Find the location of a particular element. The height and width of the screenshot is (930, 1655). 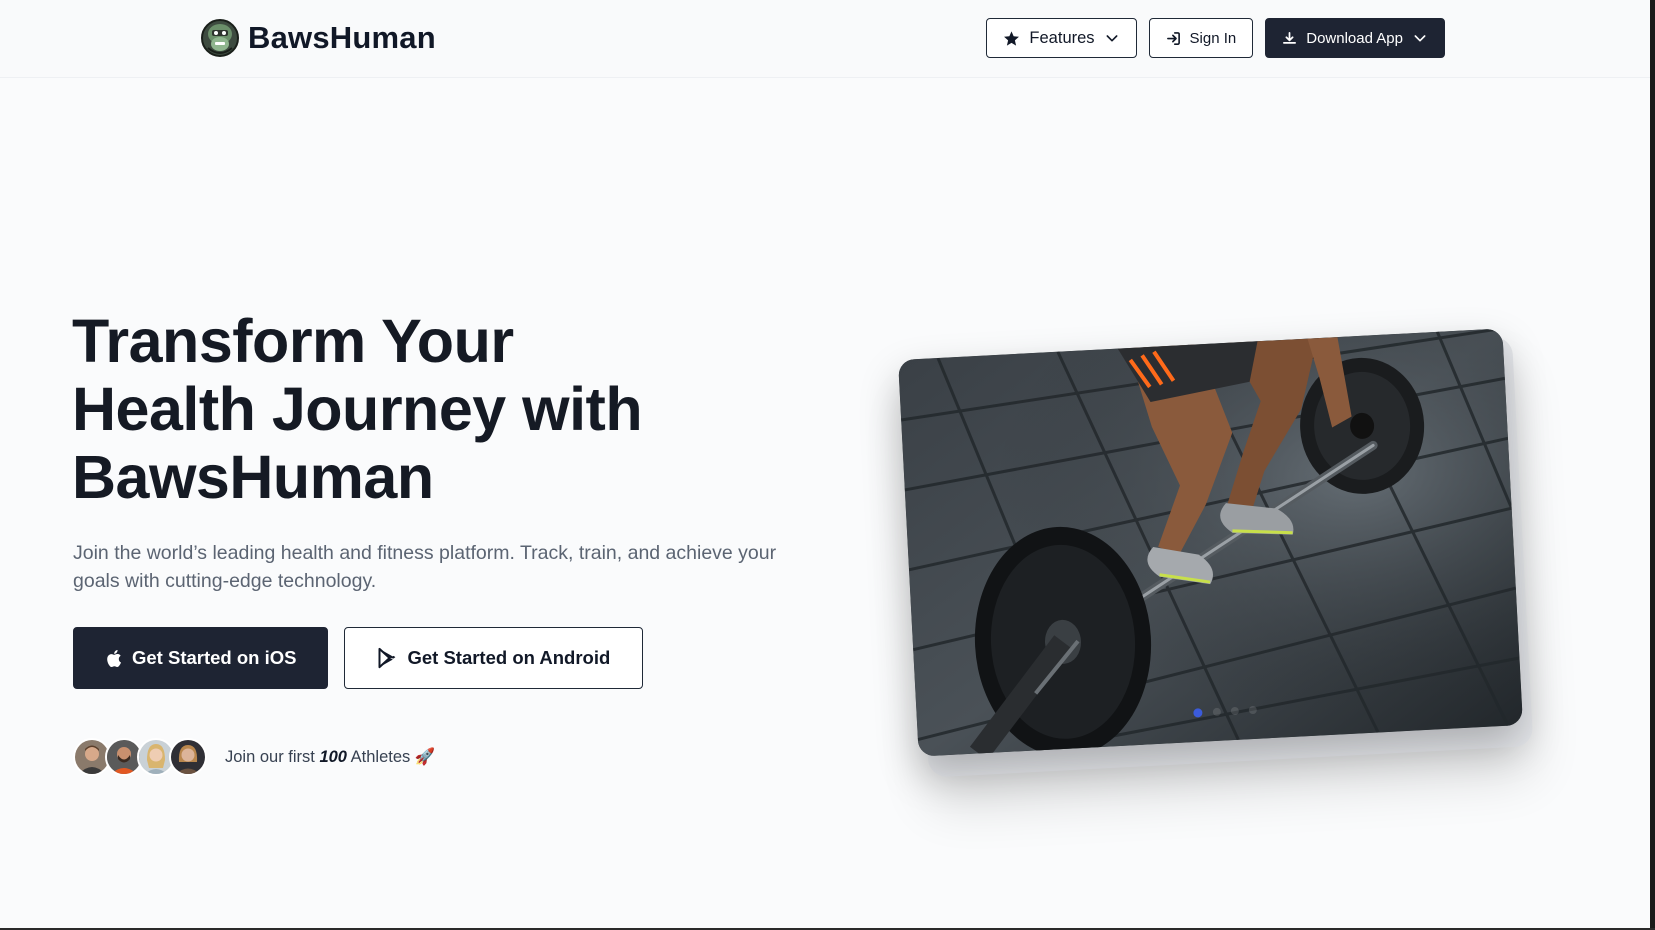

features-dropdown-button: Features is located at coordinates (1061, 38).